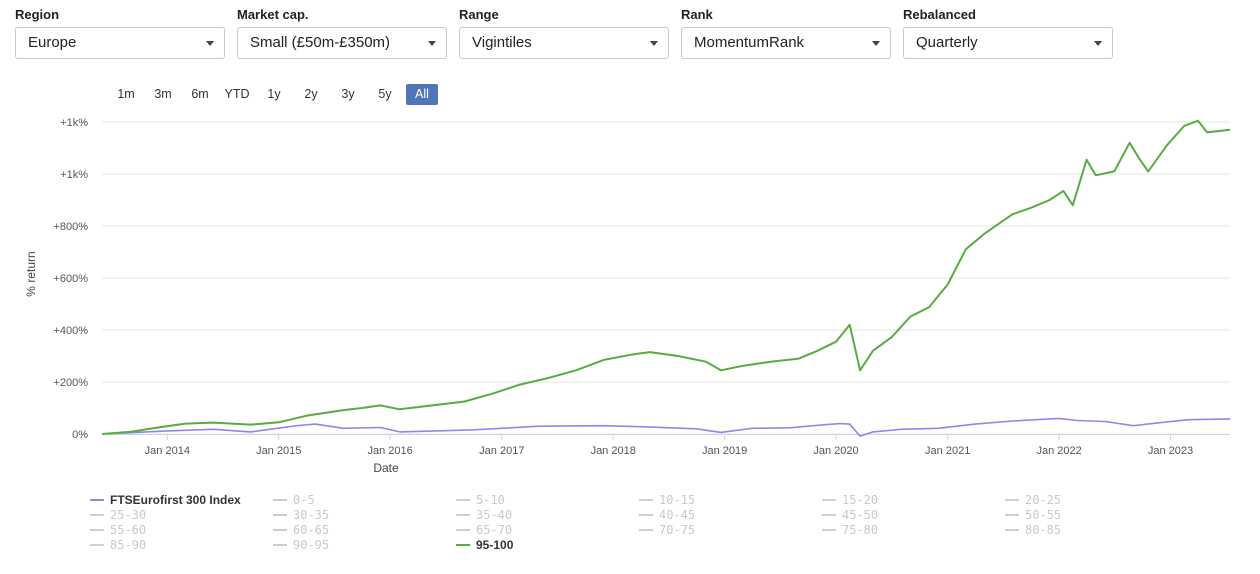 The width and height of the screenshot is (1260, 574). Describe the element at coordinates (1170, 451) in the screenshot. I see `x-tick-label: Jan 2023` at that location.